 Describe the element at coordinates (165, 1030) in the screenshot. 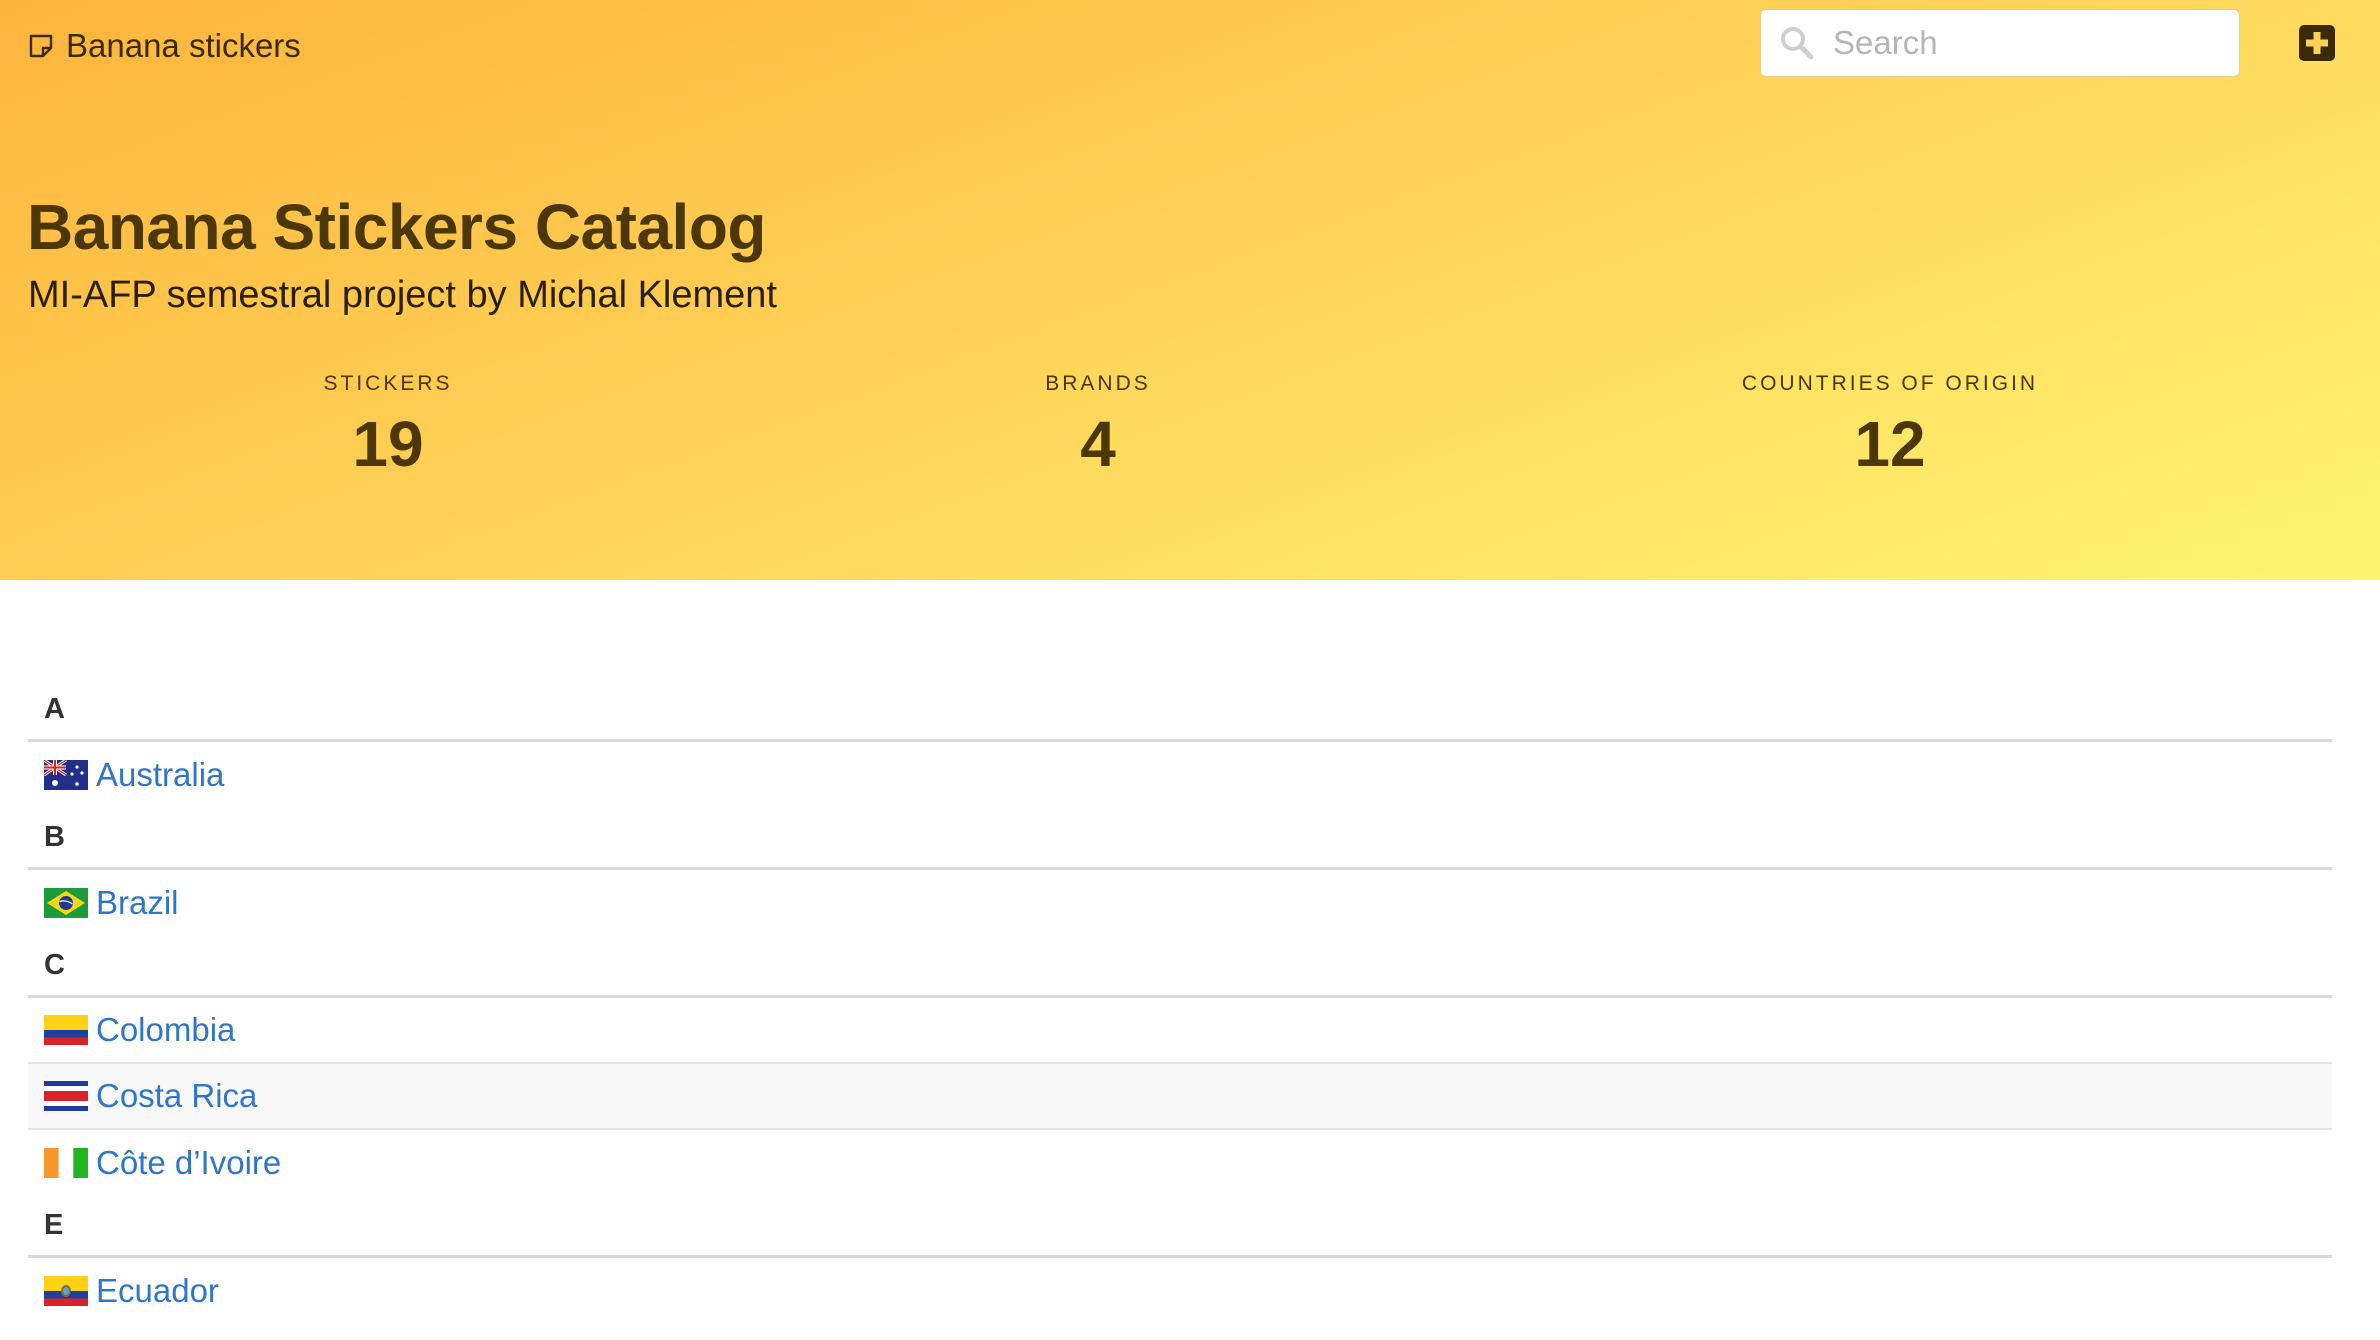

I see `country-link: Colombia` at that location.